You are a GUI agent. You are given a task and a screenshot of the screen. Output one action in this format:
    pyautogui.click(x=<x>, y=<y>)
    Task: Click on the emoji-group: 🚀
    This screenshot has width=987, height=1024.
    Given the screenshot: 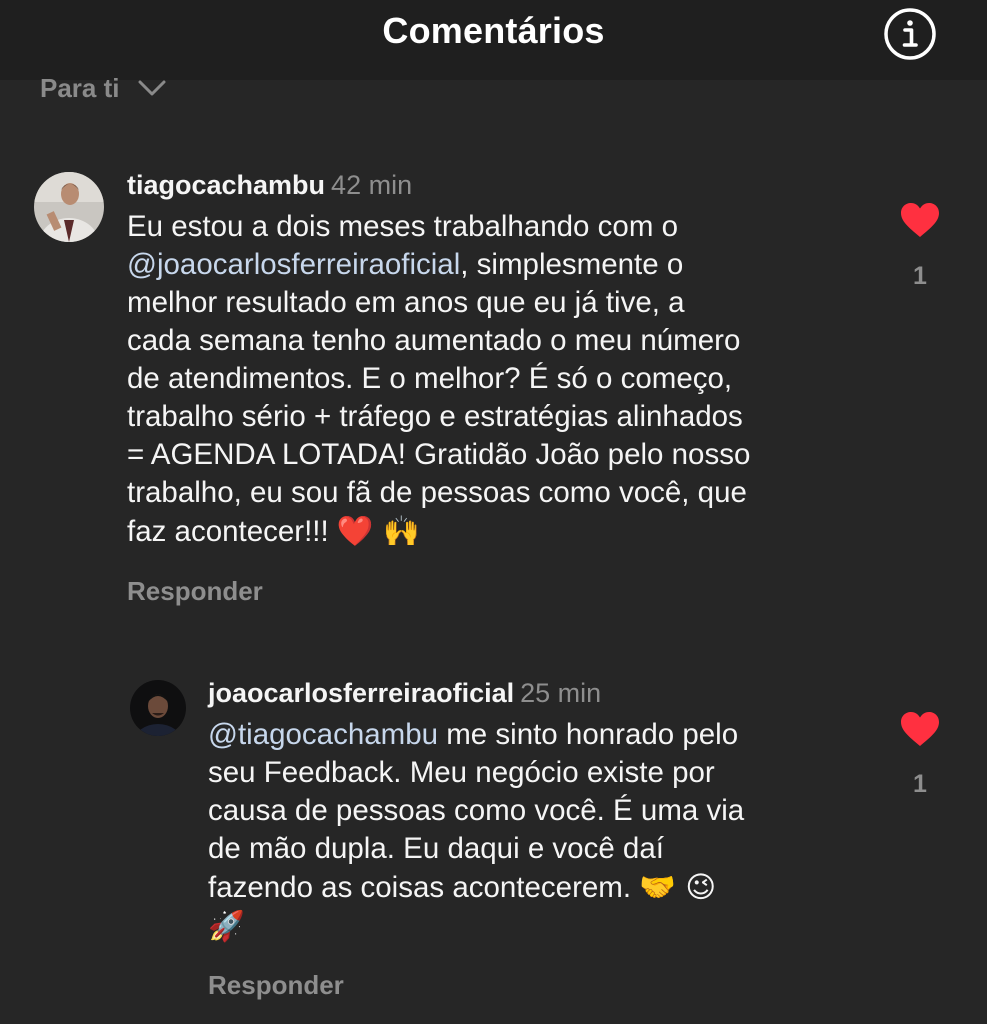 What is the action you would take?
    pyautogui.click(x=226, y=926)
    